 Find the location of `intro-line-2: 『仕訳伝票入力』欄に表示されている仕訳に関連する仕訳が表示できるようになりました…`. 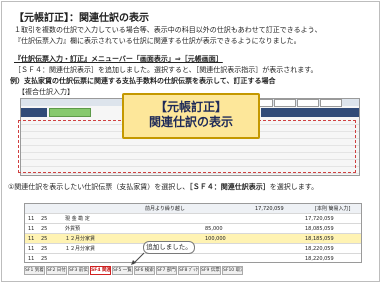

intro-line-2: 『仕訳伝票入力』欄に表示されている仕訳に関連する仕訳が表示できるようになりました… is located at coordinates (157, 41).